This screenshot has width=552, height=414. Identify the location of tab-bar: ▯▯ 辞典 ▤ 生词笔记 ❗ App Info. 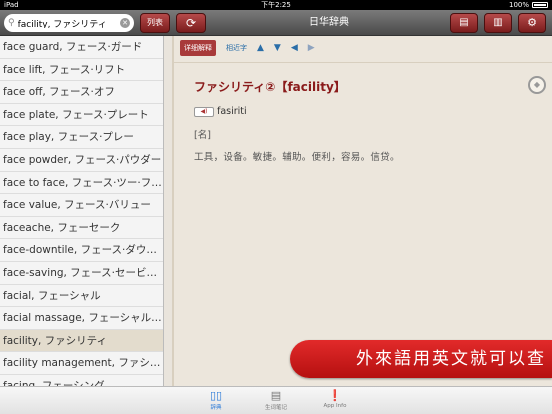
(276, 400).